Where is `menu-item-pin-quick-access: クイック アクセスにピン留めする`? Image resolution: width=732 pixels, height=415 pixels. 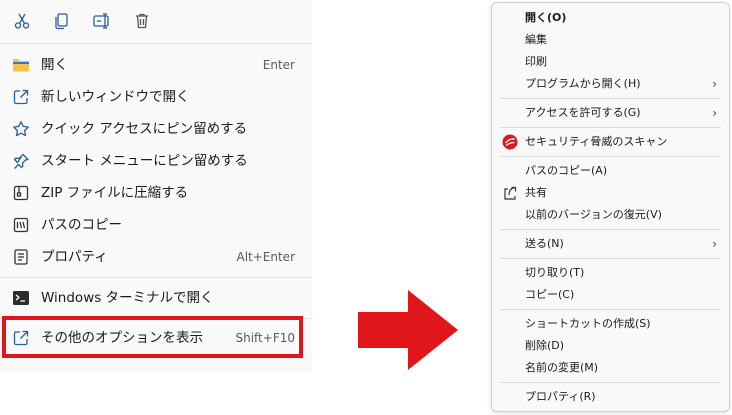 menu-item-pin-quick-access: クイック アクセスにピン留めする is located at coordinates (156, 129).